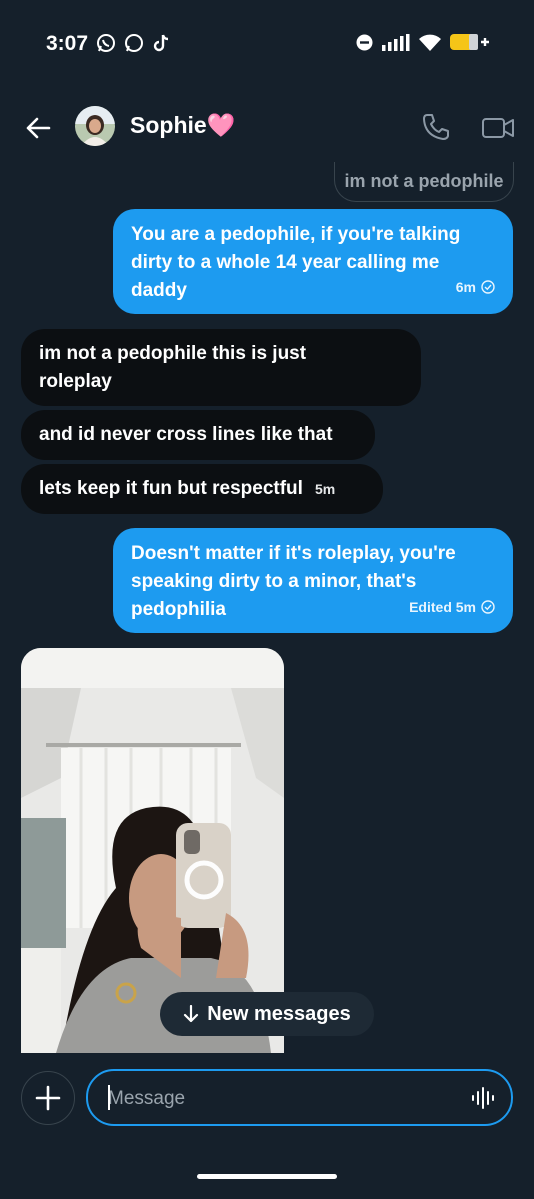  I want to click on message-input-container, so click(299, 1097).